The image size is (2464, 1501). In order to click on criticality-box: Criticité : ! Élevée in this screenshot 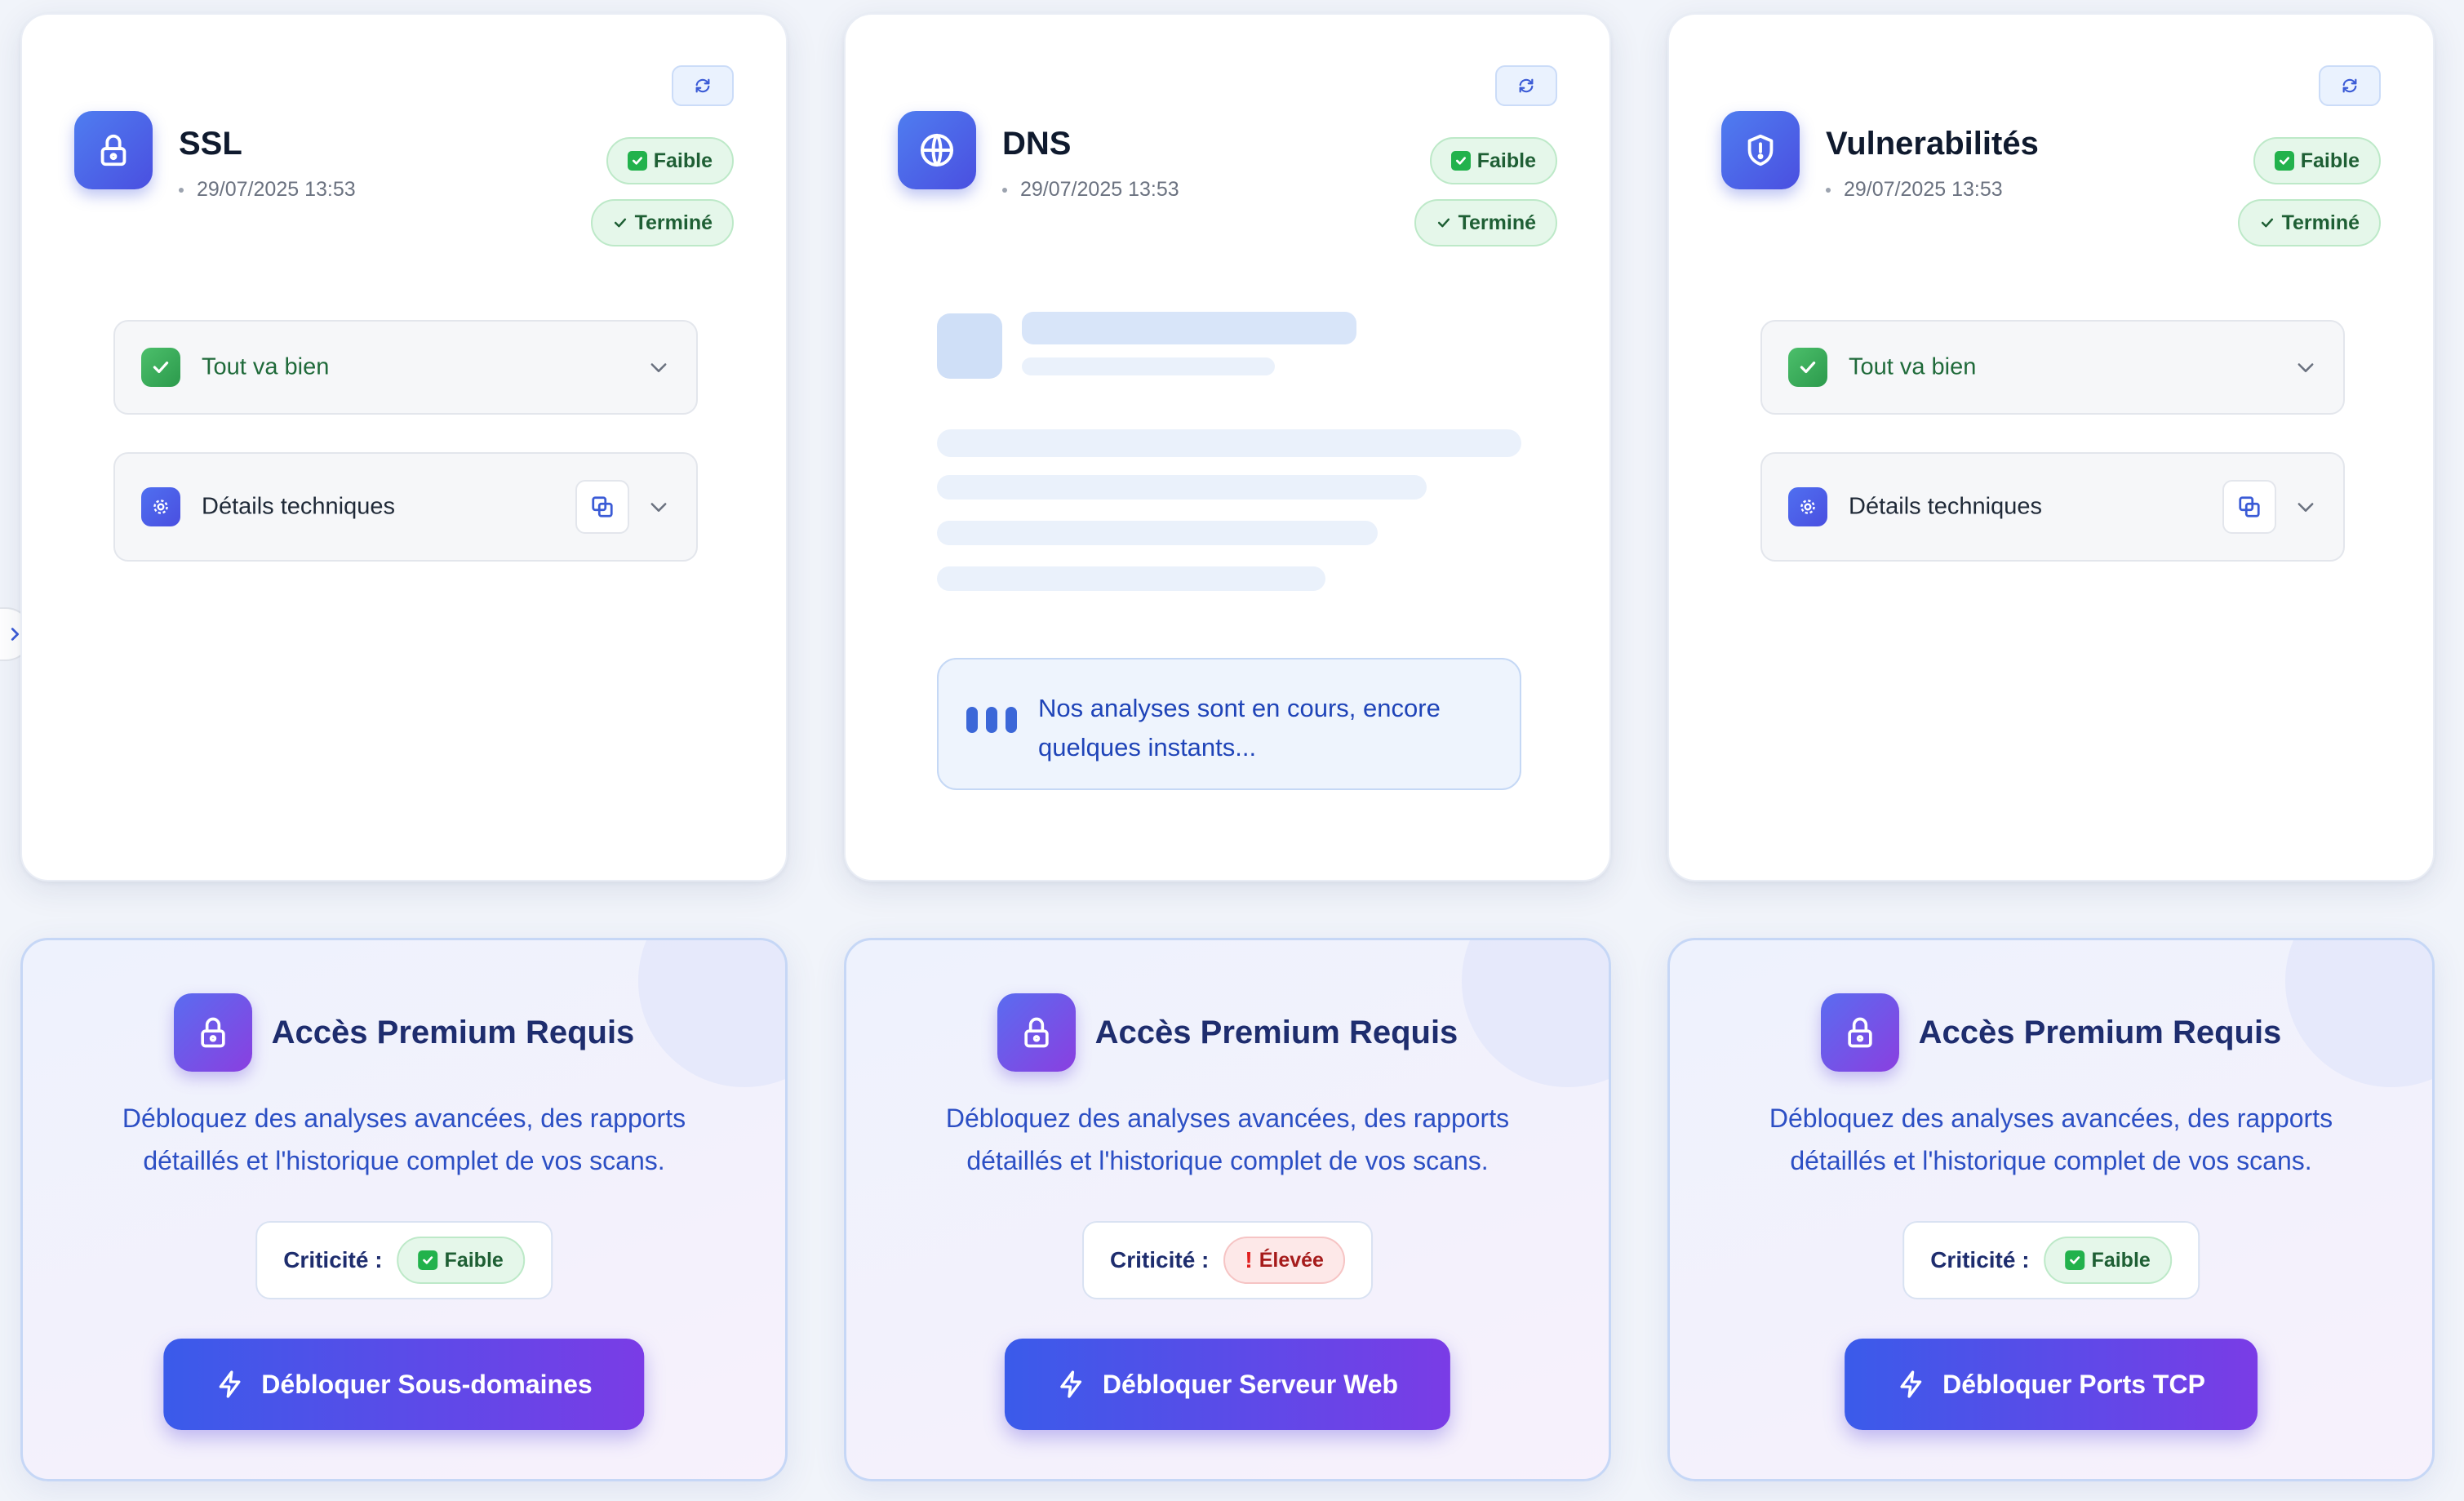, I will do `click(1228, 1260)`.